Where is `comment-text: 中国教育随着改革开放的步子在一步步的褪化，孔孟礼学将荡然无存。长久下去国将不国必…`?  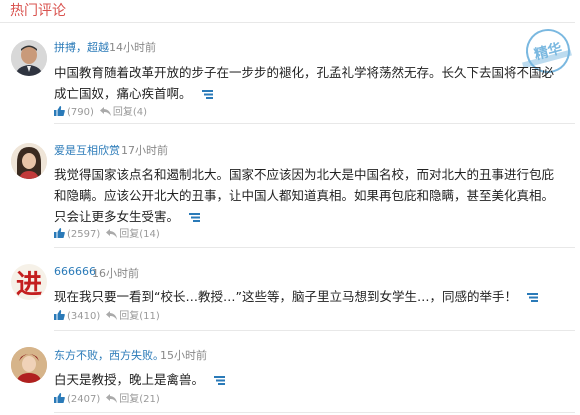
comment-text: 中国教育随着改革开放的步子在一步步的褪化，孔孟礼学将荡然无存。长久下去国将不国必… is located at coordinates (306, 83).